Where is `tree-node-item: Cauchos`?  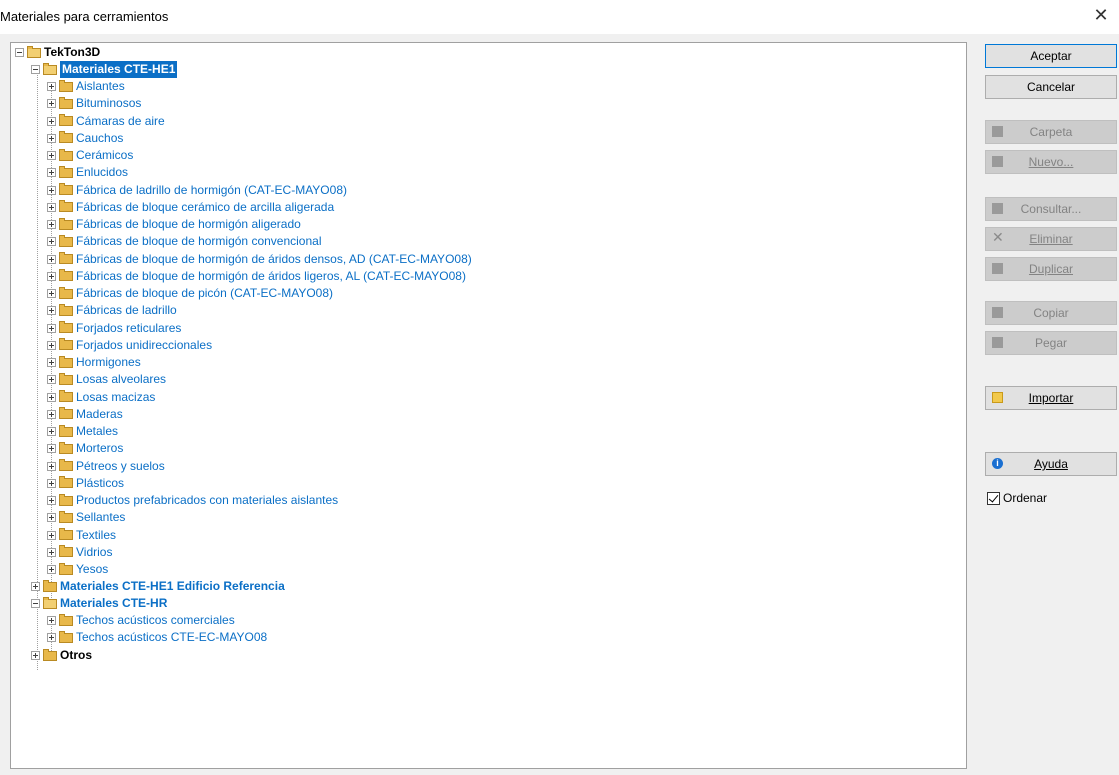 tree-node-item: Cauchos is located at coordinates (85, 138).